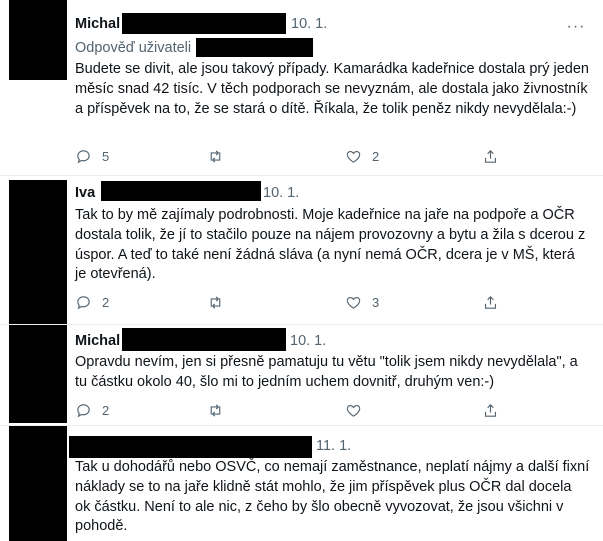 The height and width of the screenshot is (541, 603). Describe the element at coordinates (133, 48) in the screenshot. I see `replying-to-label: Odpověď uživateli` at that location.